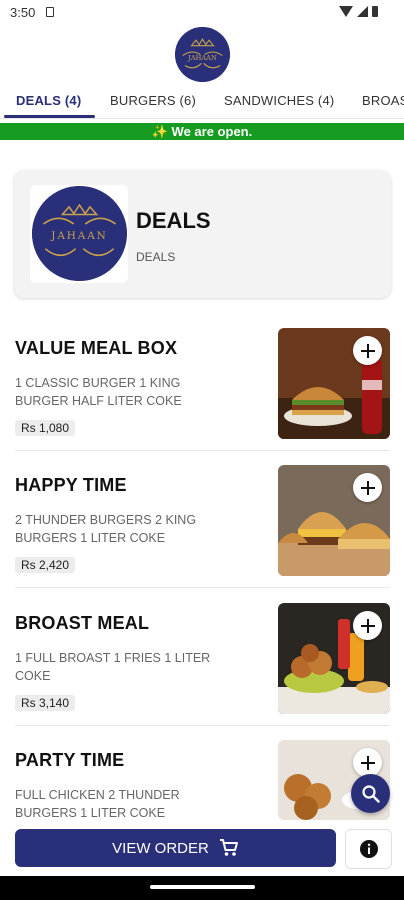 The image size is (404, 900). Describe the element at coordinates (362, 11) in the screenshot. I see `signal-icon` at that location.